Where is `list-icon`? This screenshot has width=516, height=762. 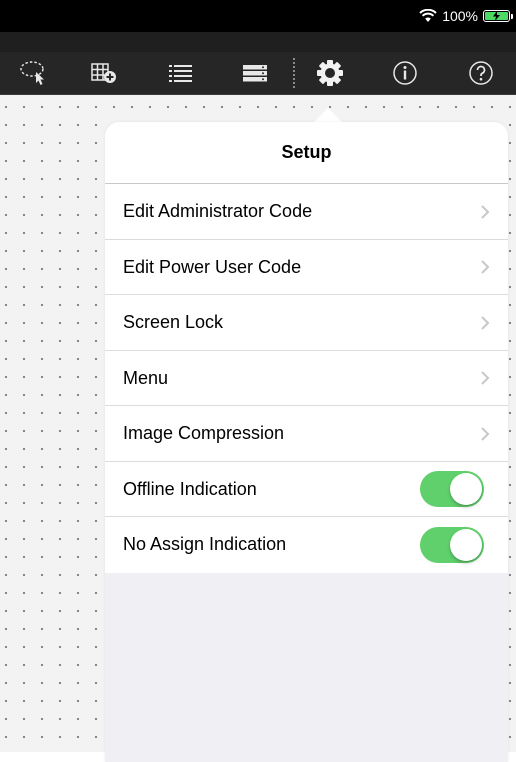 list-icon is located at coordinates (180, 73).